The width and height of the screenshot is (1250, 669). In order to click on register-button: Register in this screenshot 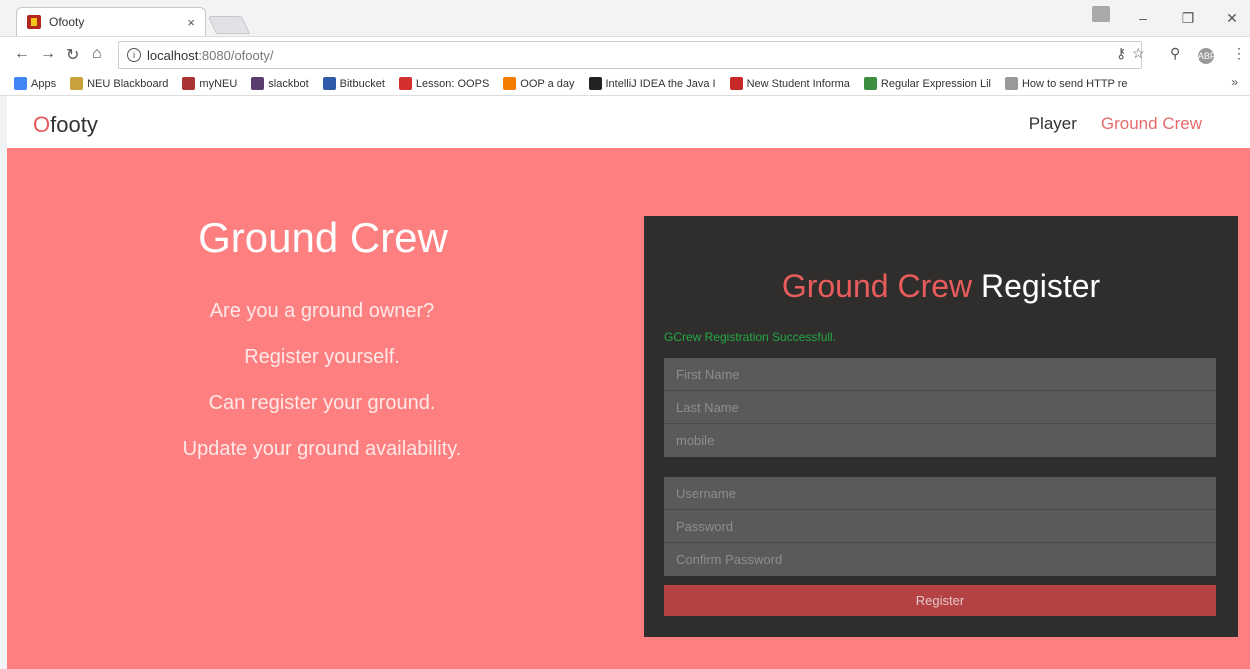, I will do `click(940, 600)`.